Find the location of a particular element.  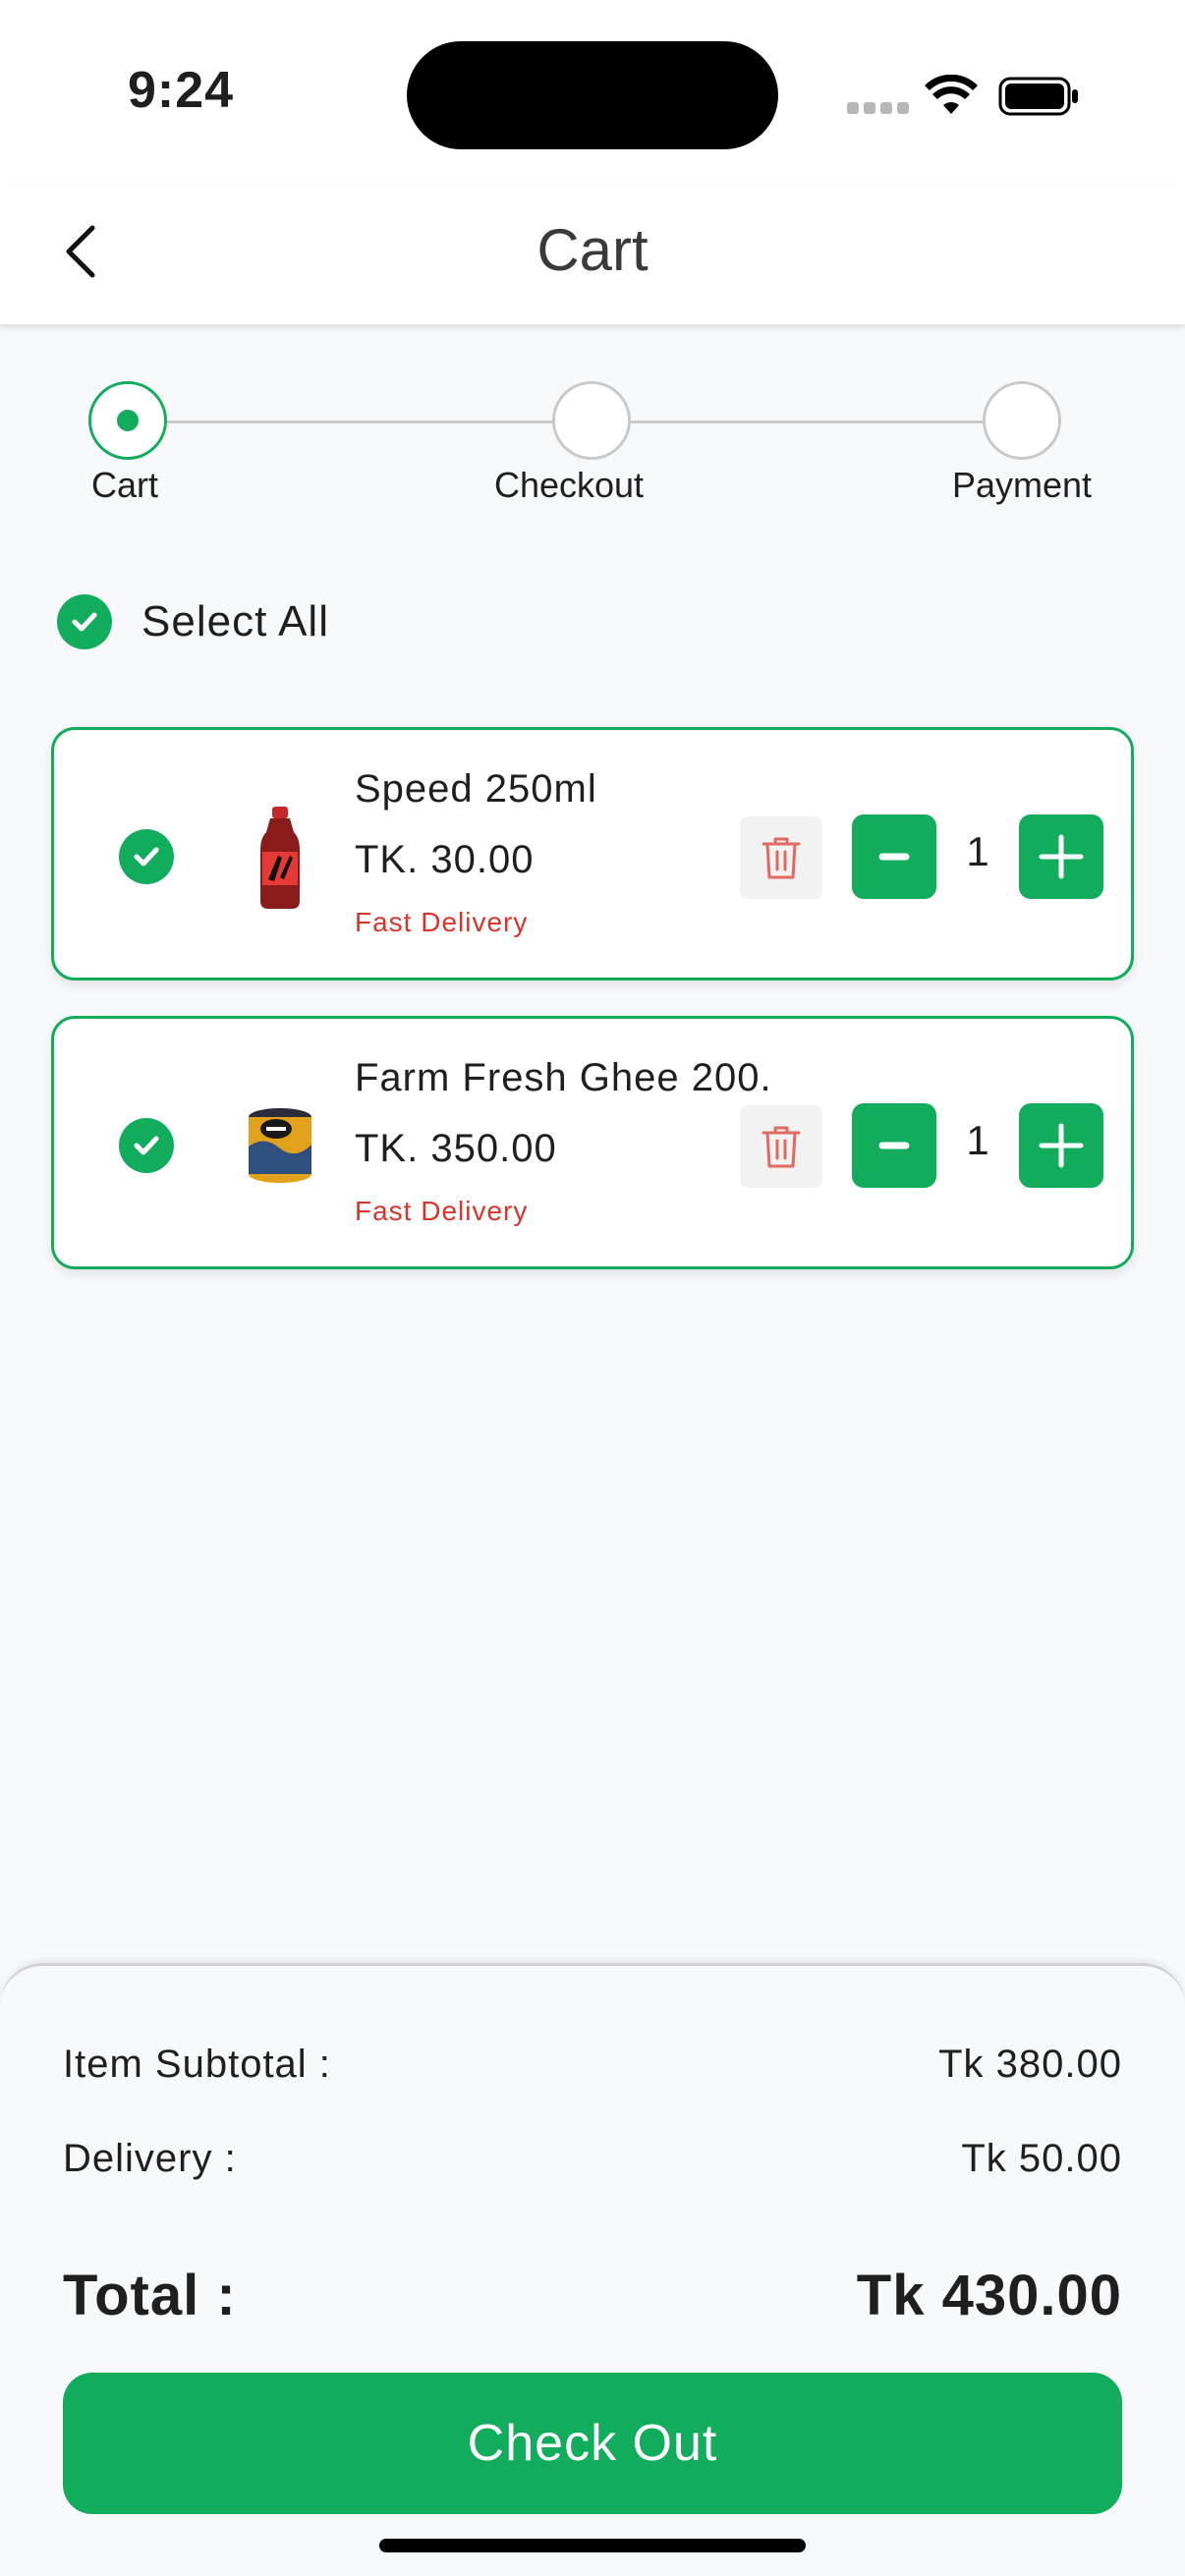

item-price: TK. 350.00 is located at coordinates (456, 1148).